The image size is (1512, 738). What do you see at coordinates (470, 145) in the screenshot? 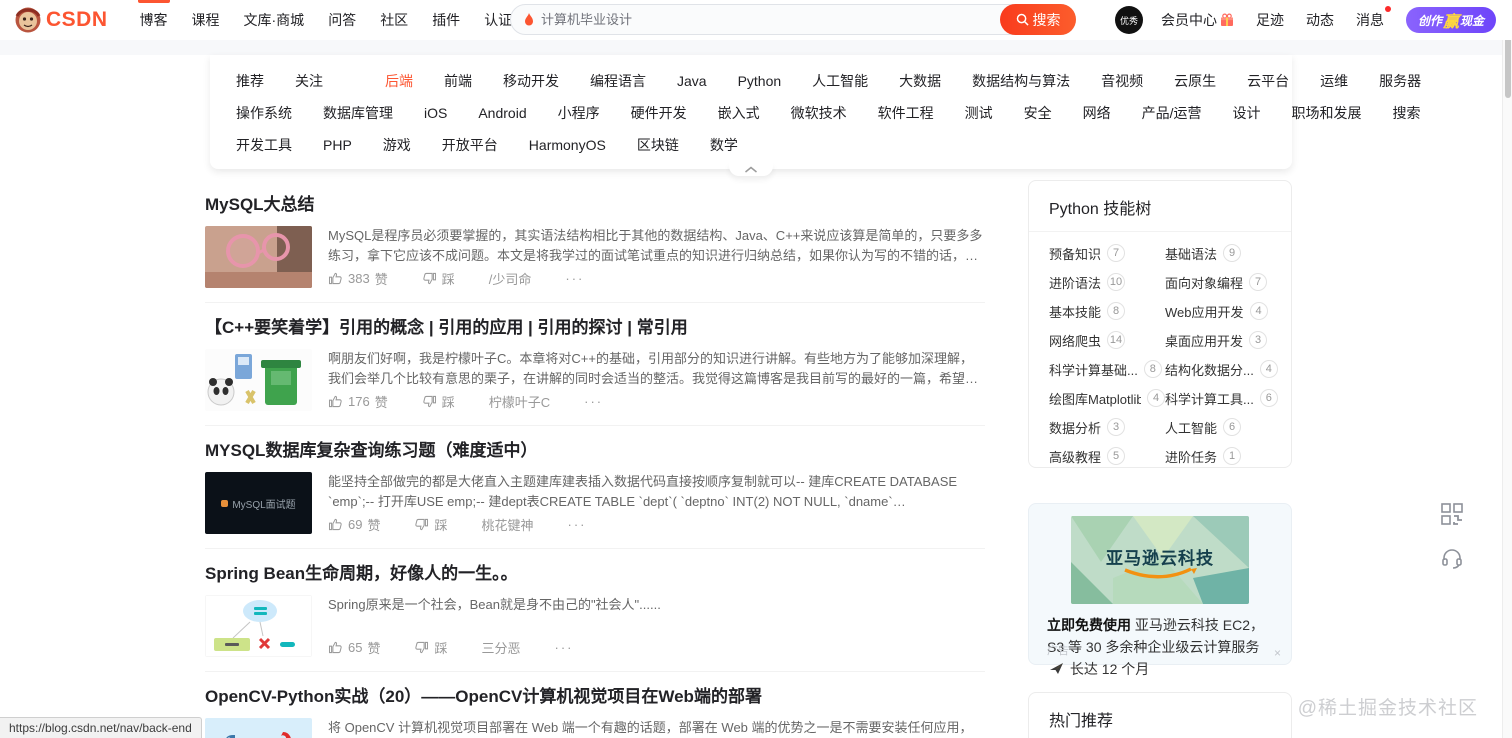
I see `category-item: 开放平台` at bounding box center [470, 145].